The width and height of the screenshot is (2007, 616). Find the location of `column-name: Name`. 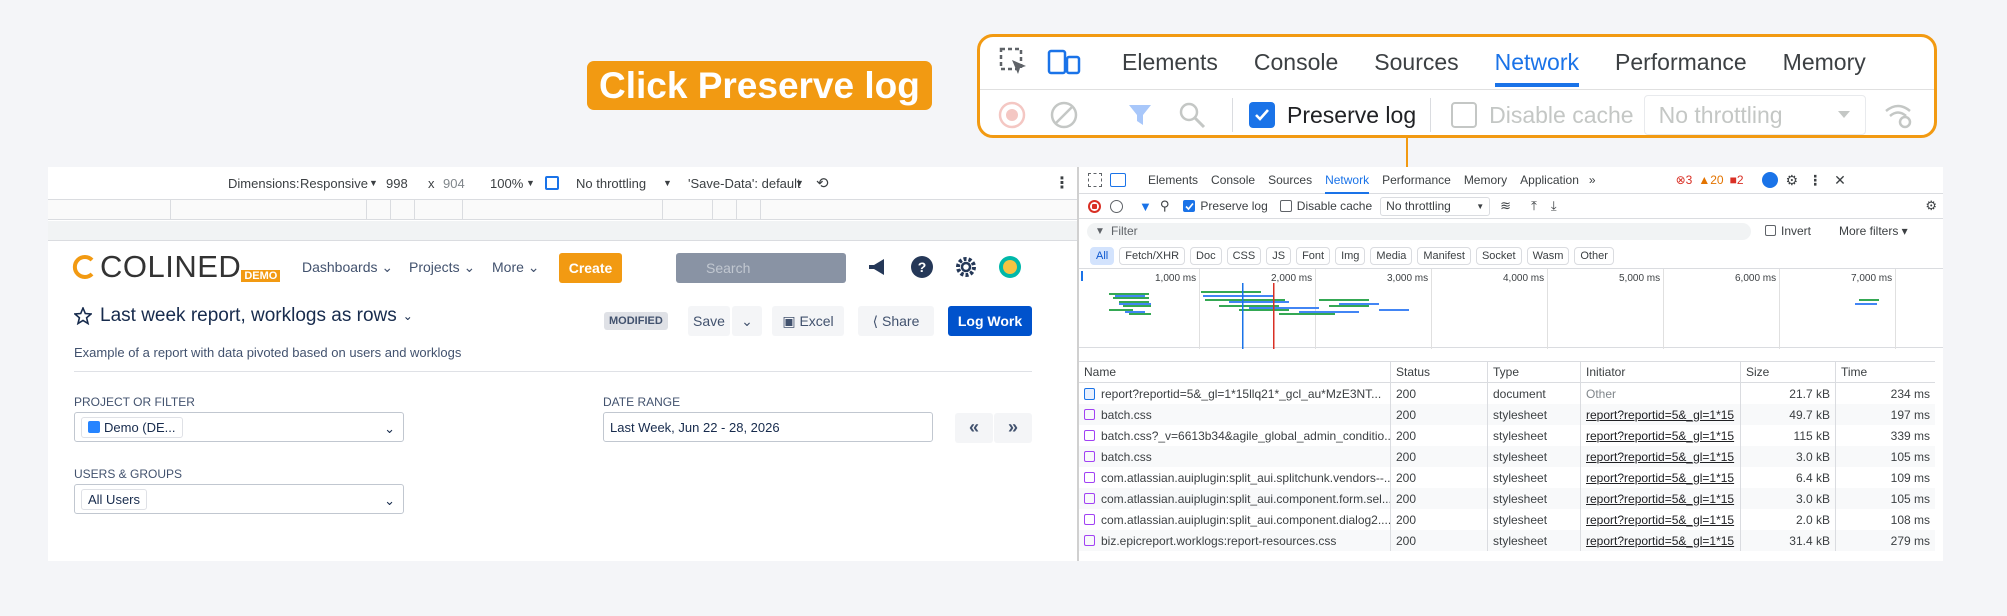

column-name: Name is located at coordinates (1235, 372).